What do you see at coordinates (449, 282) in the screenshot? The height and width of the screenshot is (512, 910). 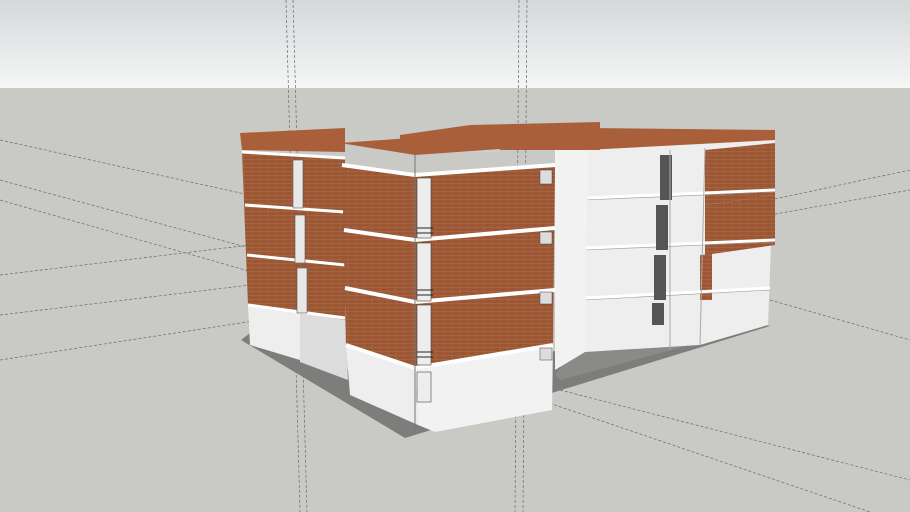 I see `front-building-block` at bounding box center [449, 282].